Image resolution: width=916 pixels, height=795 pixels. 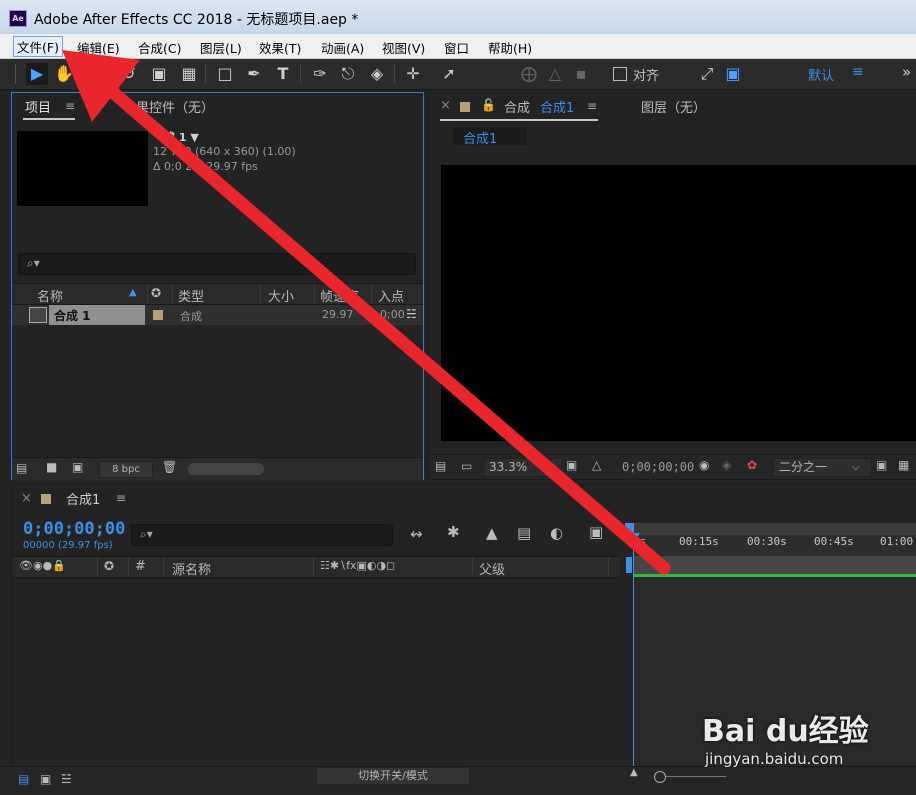 I want to click on monitor-icon: ▭, so click(x=466, y=466).